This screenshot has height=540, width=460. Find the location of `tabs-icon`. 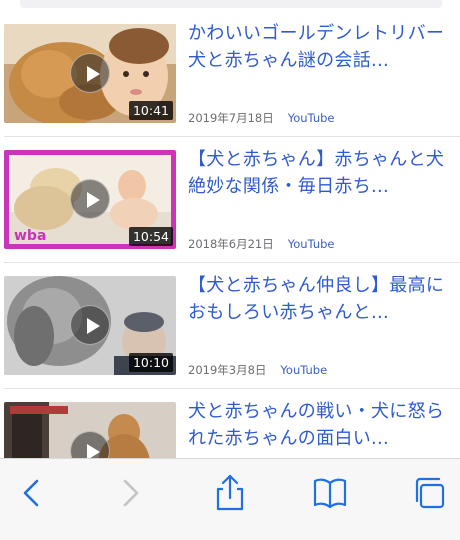

tabs-icon is located at coordinates (430, 493).